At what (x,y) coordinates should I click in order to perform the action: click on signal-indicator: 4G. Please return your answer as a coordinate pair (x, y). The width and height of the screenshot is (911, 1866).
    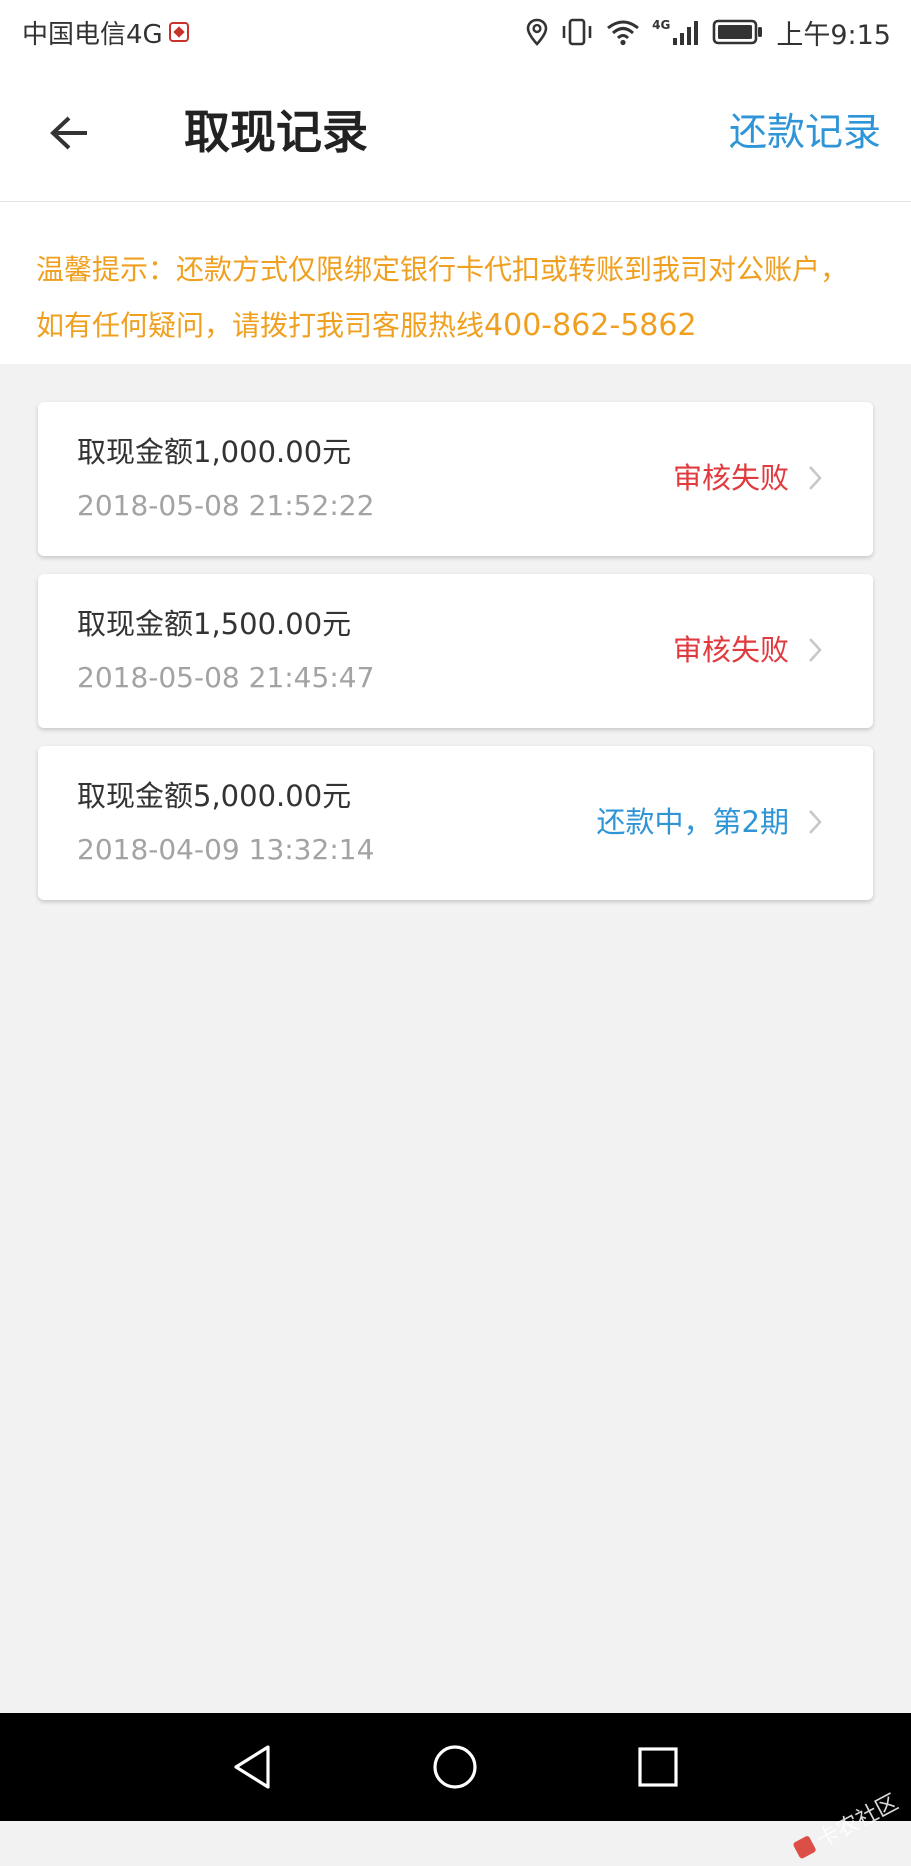
    Looking at the image, I should click on (676, 32).